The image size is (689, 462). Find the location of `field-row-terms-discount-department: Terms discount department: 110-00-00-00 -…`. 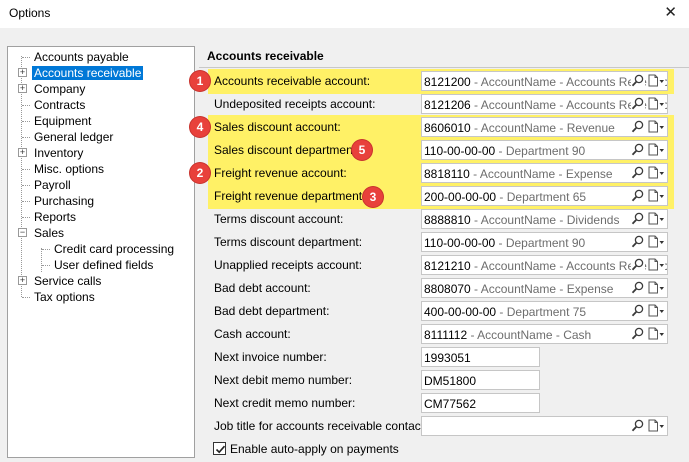

field-row-terms-discount-department: Terms discount department: 110-00-00-00 -… is located at coordinates (444, 242).